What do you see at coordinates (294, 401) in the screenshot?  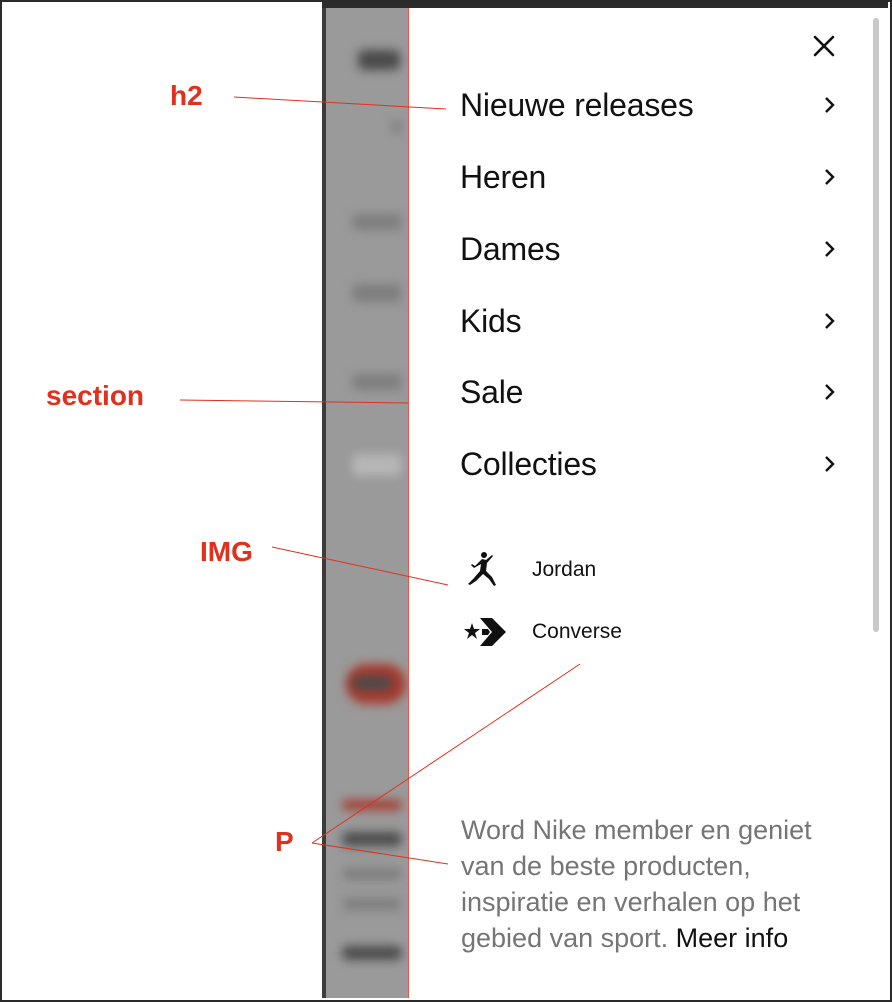 I see `annotation-line-section` at bounding box center [294, 401].